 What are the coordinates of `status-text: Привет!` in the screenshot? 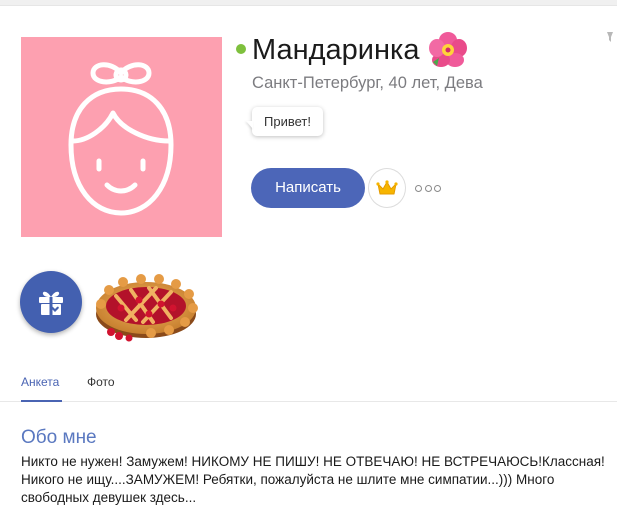 It's located at (287, 121).